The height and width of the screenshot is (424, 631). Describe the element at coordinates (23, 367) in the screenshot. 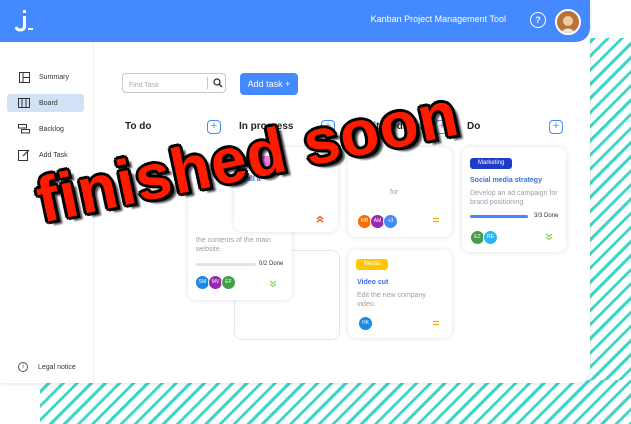

I see `info-icon: i` at that location.